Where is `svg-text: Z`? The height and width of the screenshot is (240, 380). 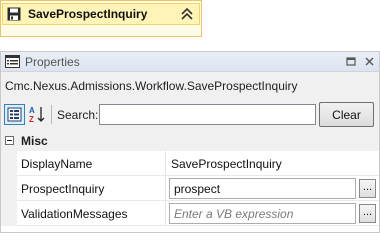 svg-text: Z is located at coordinates (31, 119).